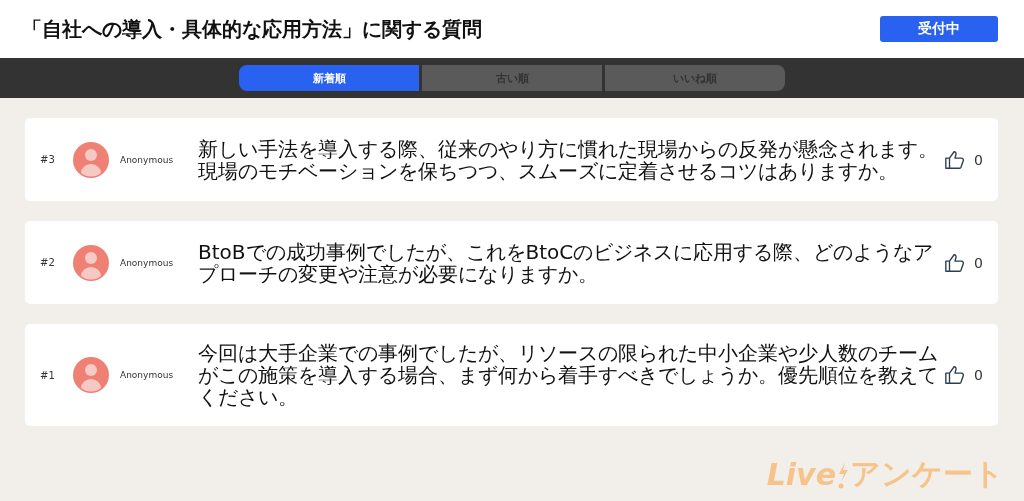 This screenshot has width=1024, height=501. I want to click on question-number: #2, so click(47, 262).